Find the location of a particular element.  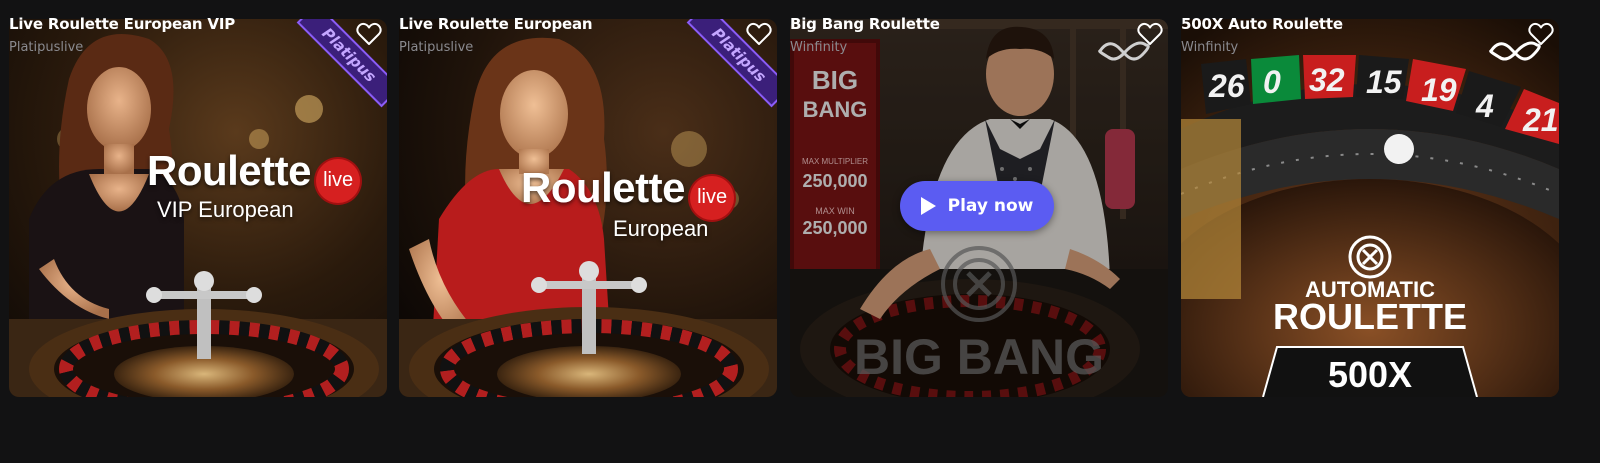

logo-line2: ROULETTE is located at coordinates (1370, 316).